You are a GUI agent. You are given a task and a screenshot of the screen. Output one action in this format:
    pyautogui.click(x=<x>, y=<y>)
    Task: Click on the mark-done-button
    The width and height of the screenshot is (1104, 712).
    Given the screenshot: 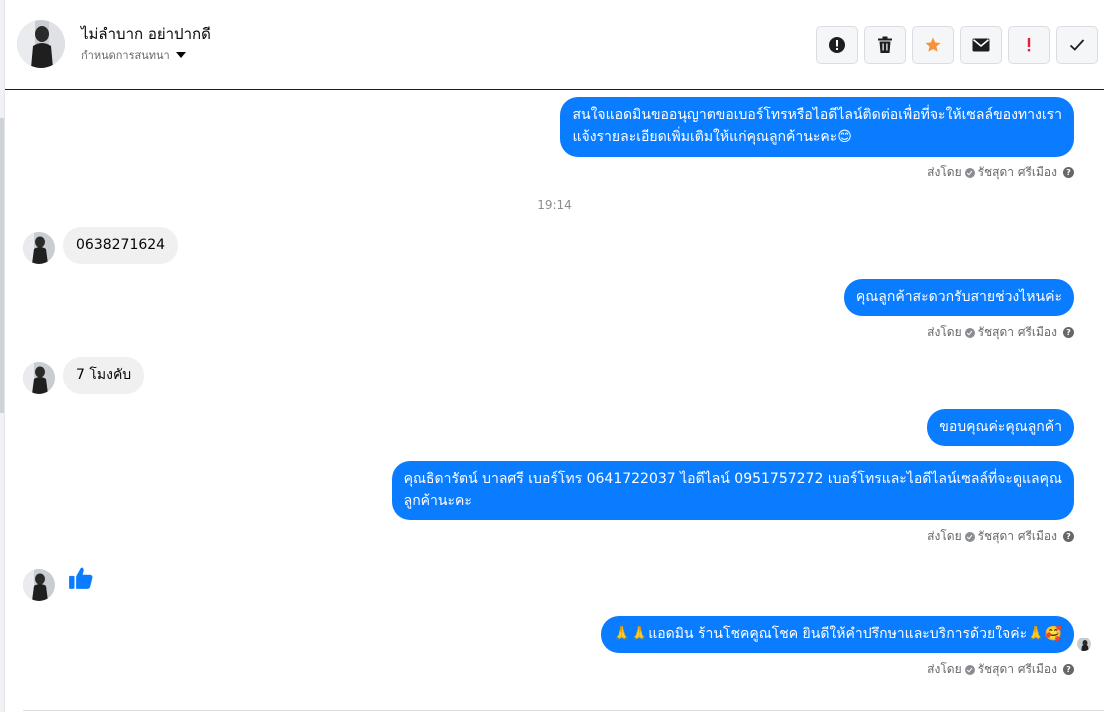 What is the action you would take?
    pyautogui.click(x=1077, y=45)
    